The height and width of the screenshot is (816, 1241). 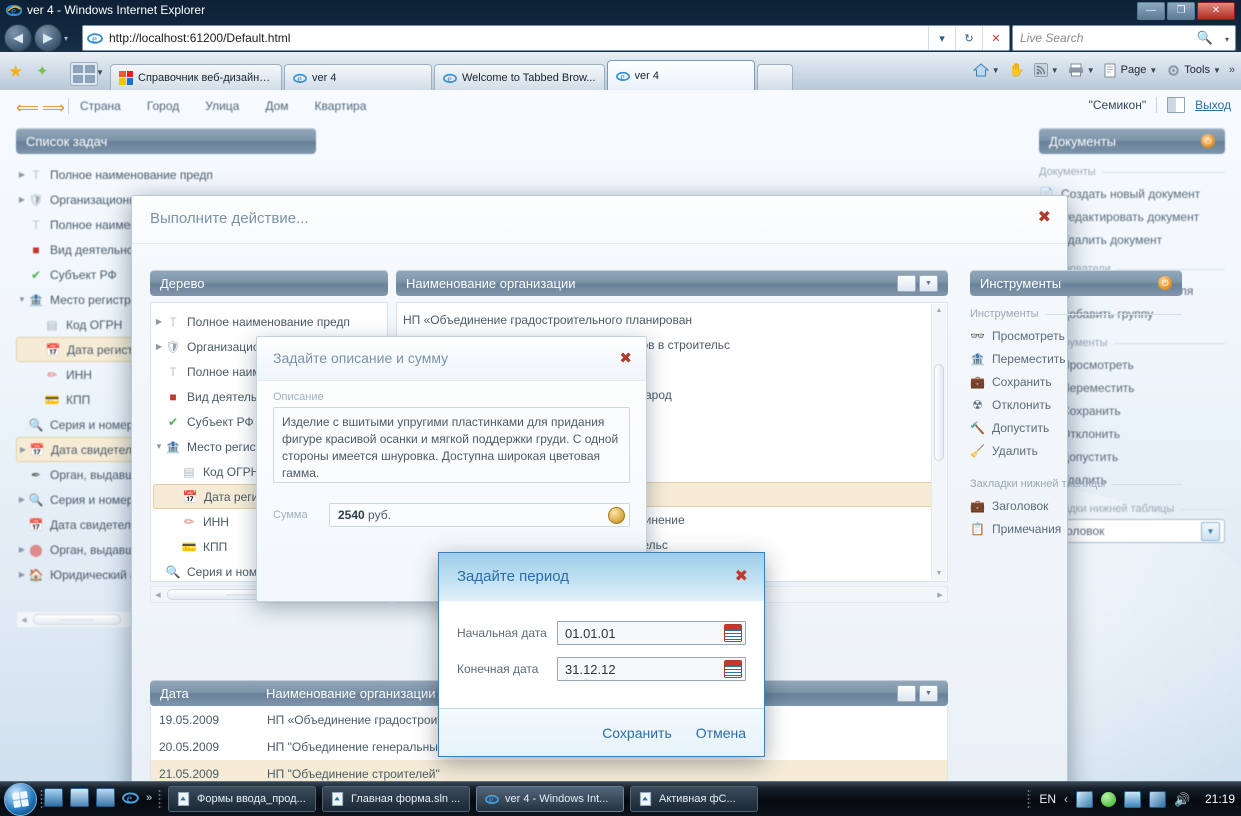 I want to click on network-icon, so click(x=1084, y=799).